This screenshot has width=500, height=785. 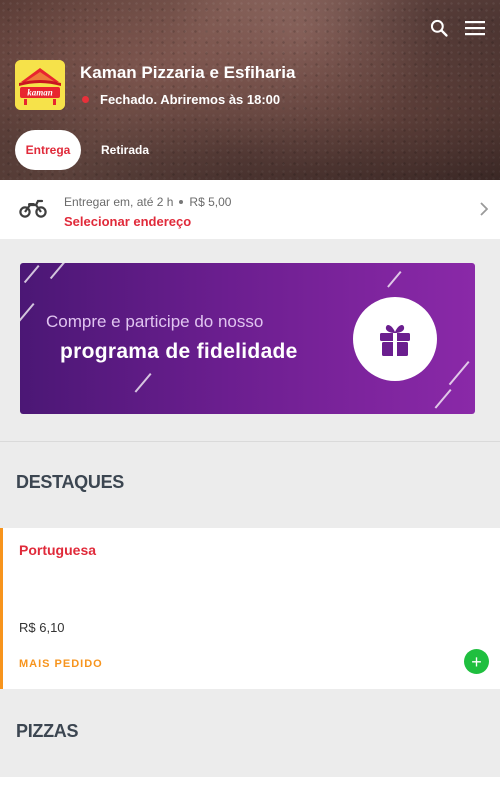 I want to click on search-icon, so click(x=439, y=28).